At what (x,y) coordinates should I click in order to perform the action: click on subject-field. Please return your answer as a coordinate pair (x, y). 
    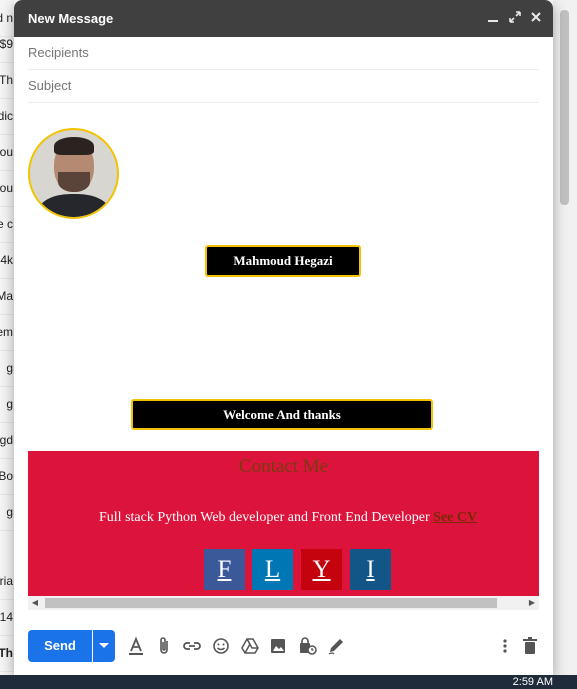
    Looking at the image, I should click on (283, 86).